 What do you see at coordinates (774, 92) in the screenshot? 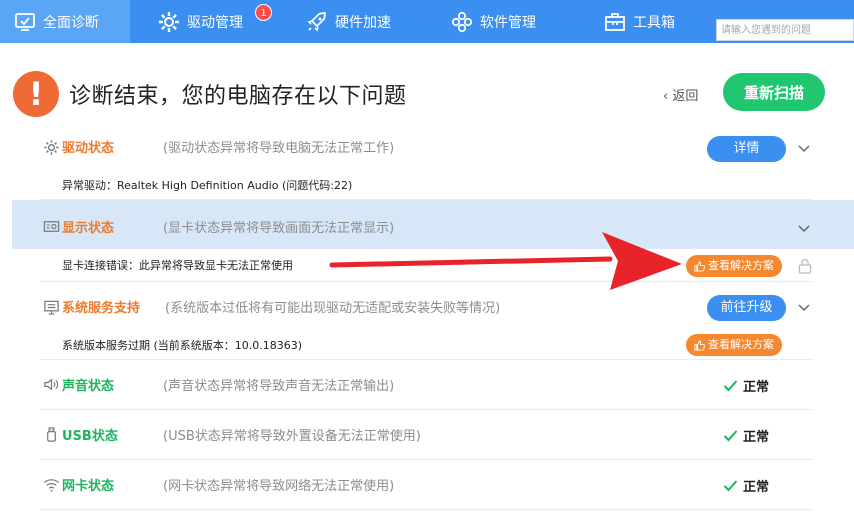
I see `rescan-button: 重新扫描` at bounding box center [774, 92].